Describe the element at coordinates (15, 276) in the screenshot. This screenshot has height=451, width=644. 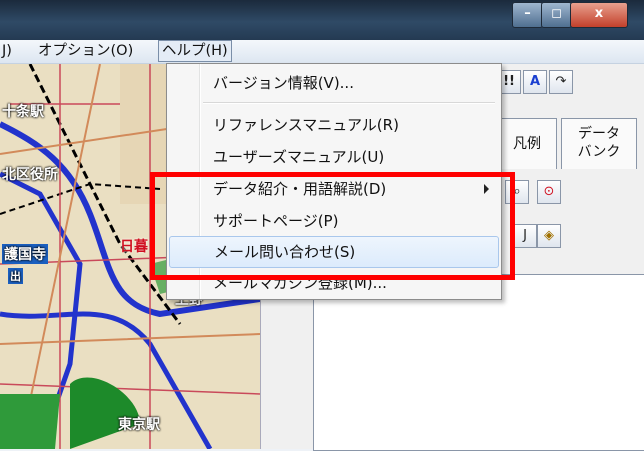
I see `map-label-exit: 出` at that location.